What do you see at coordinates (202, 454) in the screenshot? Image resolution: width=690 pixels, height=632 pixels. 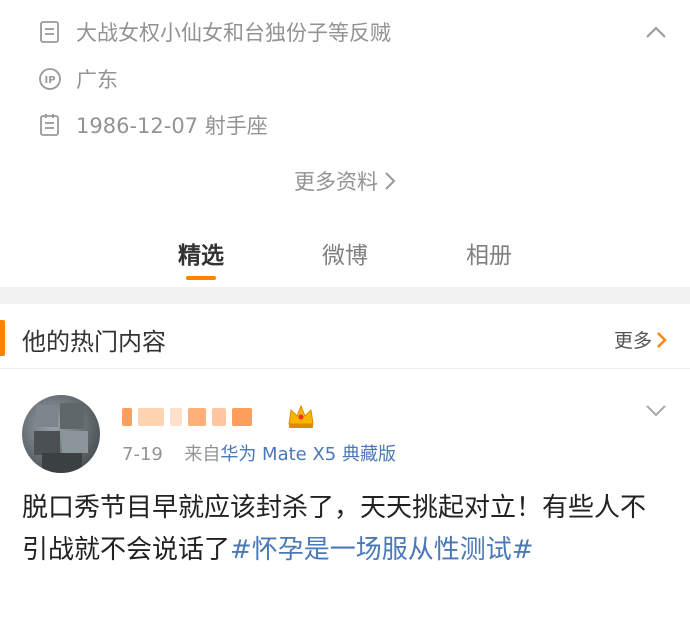 I see `post-source-prefix: 来自` at bounding box center [202, 454].